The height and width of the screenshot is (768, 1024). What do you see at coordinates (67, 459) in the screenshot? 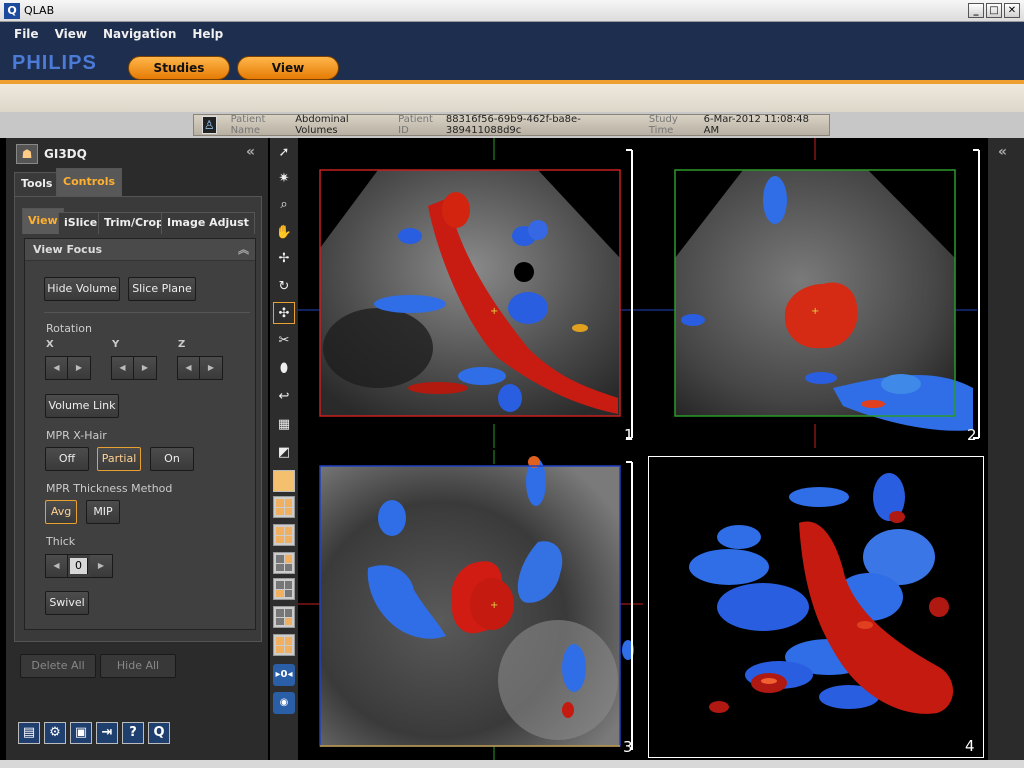
I see `xhair-off-button: Off` at bounding box center [67, 459].